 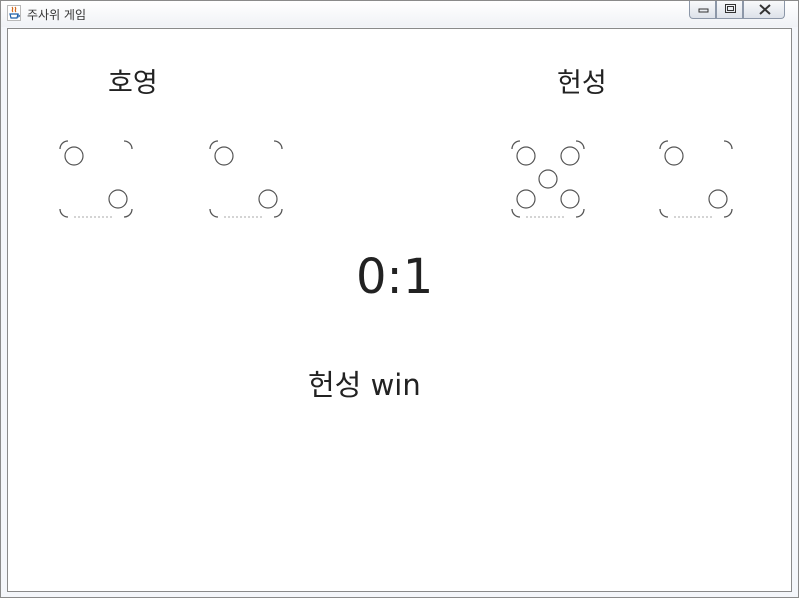 I want to click on window-title: 주사위 게임, so click(x=57, y=15).